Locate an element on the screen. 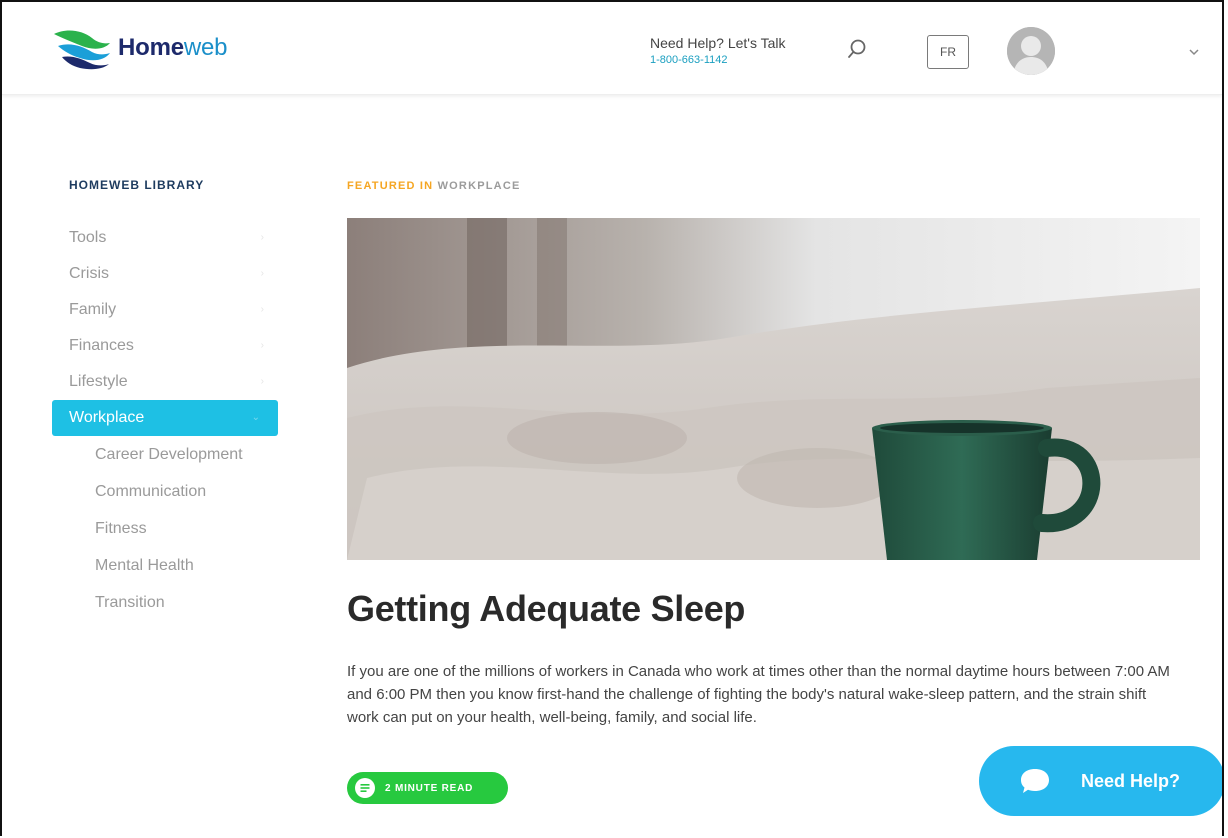 Image resolution: width=1228 pixels, height=838 pixels. sidebar-item-family: Family › is located at coordinates (167, 310).